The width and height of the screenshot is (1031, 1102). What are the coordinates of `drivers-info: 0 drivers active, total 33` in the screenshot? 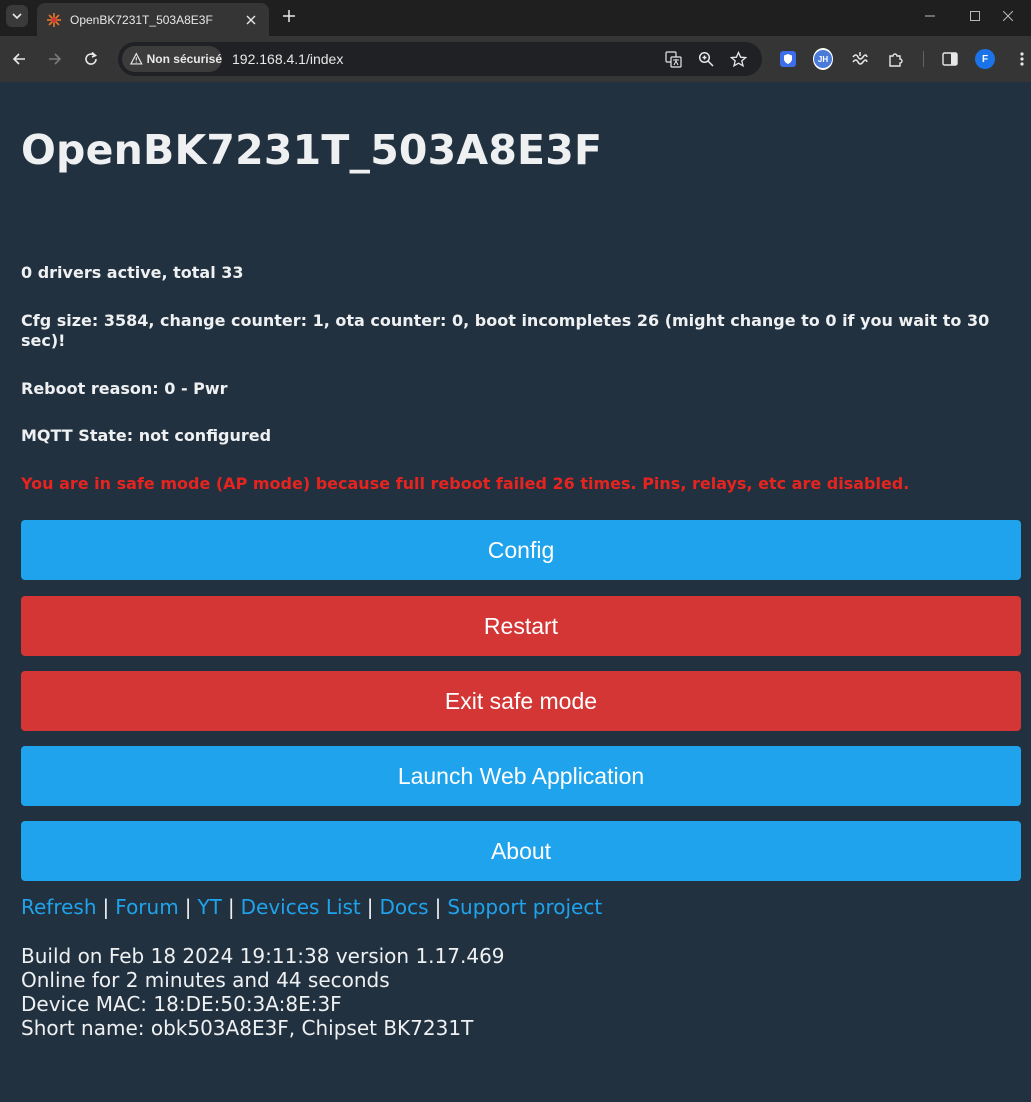 It's located at (132, 272).